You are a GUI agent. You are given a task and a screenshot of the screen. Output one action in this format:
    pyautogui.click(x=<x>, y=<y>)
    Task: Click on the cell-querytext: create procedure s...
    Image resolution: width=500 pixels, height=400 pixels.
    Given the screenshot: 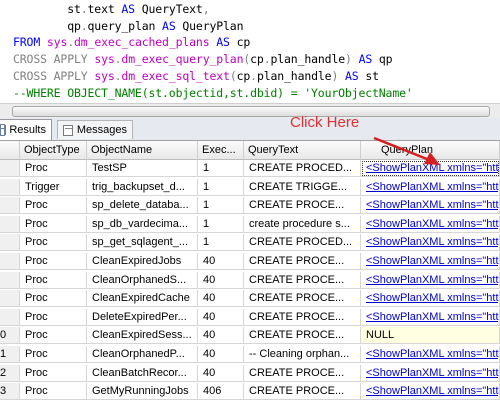 What is the action you would take?
    pyautogui.click(x=302, y=224)
    